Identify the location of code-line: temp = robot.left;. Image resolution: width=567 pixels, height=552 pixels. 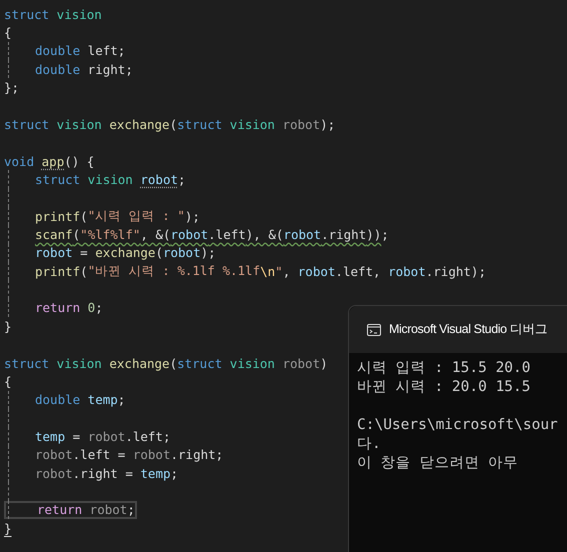
(102, 437).